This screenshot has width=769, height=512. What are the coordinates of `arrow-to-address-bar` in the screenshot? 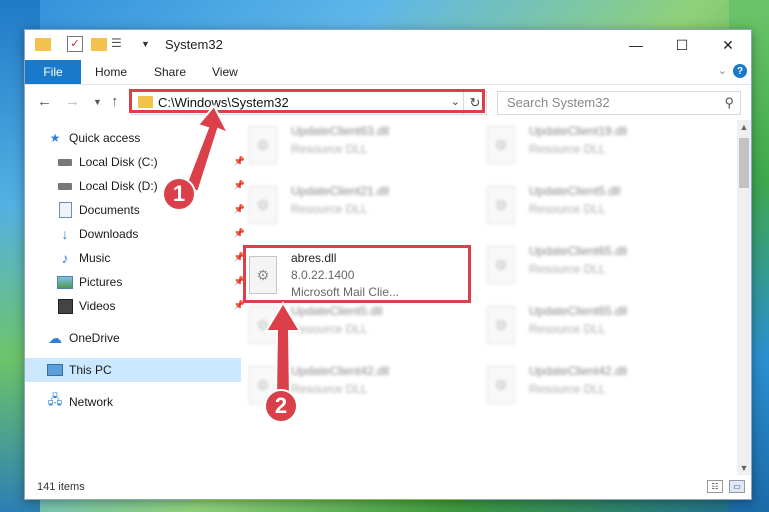 It's located at (207, 149).